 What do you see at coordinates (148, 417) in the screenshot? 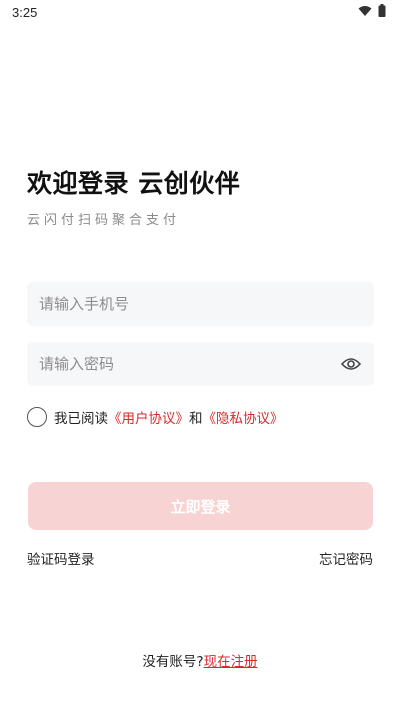
I see `user-agreement-link: 《用户协议》` at bounding box center [148, 417].